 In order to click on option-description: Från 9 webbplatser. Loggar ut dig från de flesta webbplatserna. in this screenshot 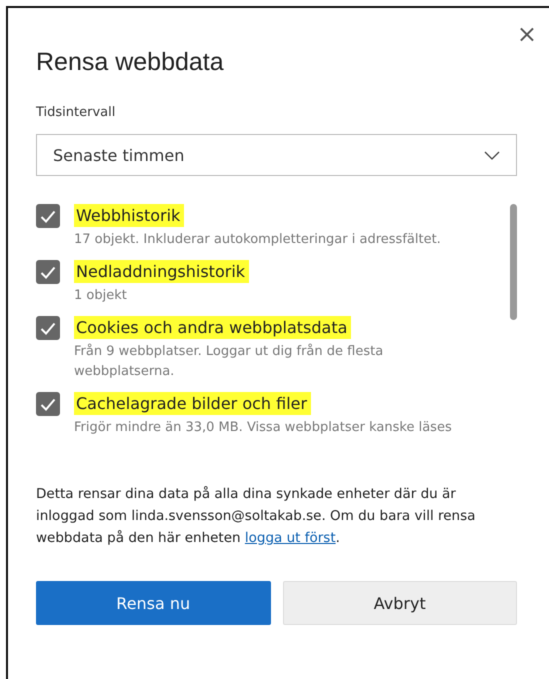, I will do `click(229, 361)`.